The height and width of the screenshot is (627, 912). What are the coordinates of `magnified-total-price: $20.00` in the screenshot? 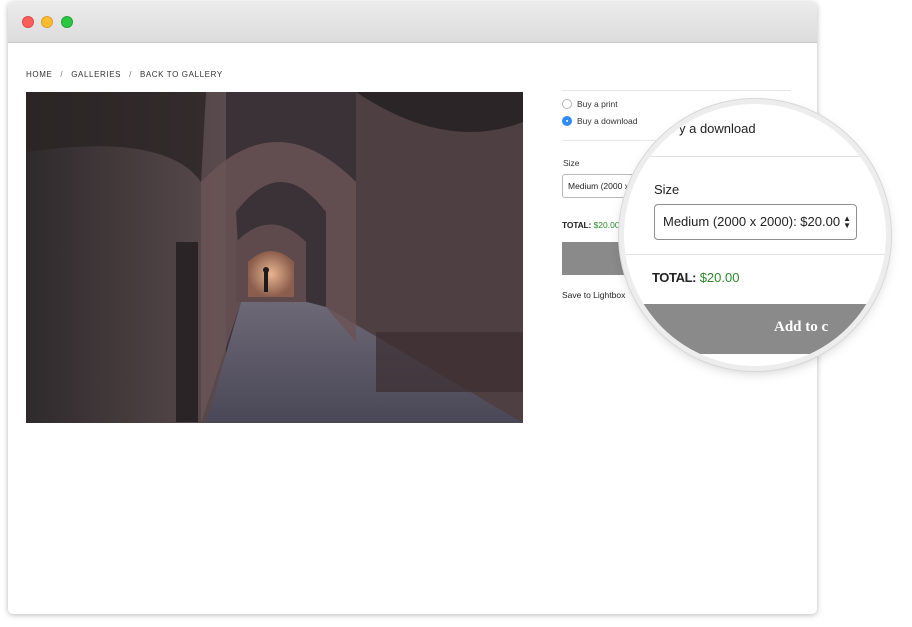 It's located at (719, 277).